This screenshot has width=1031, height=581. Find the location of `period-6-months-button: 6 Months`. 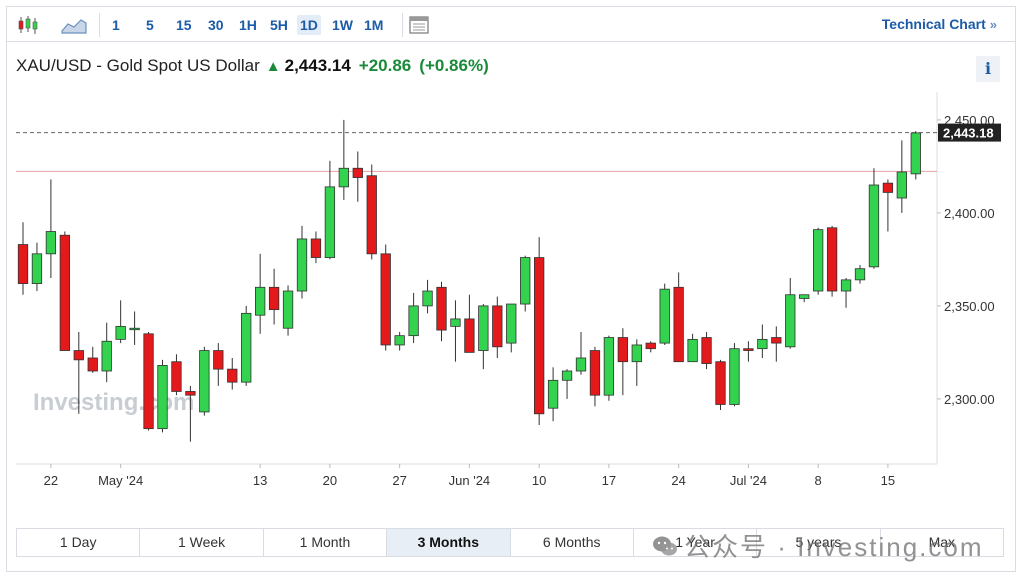

period-6-months-button: 6 Months is located at coordinates (572, 542).